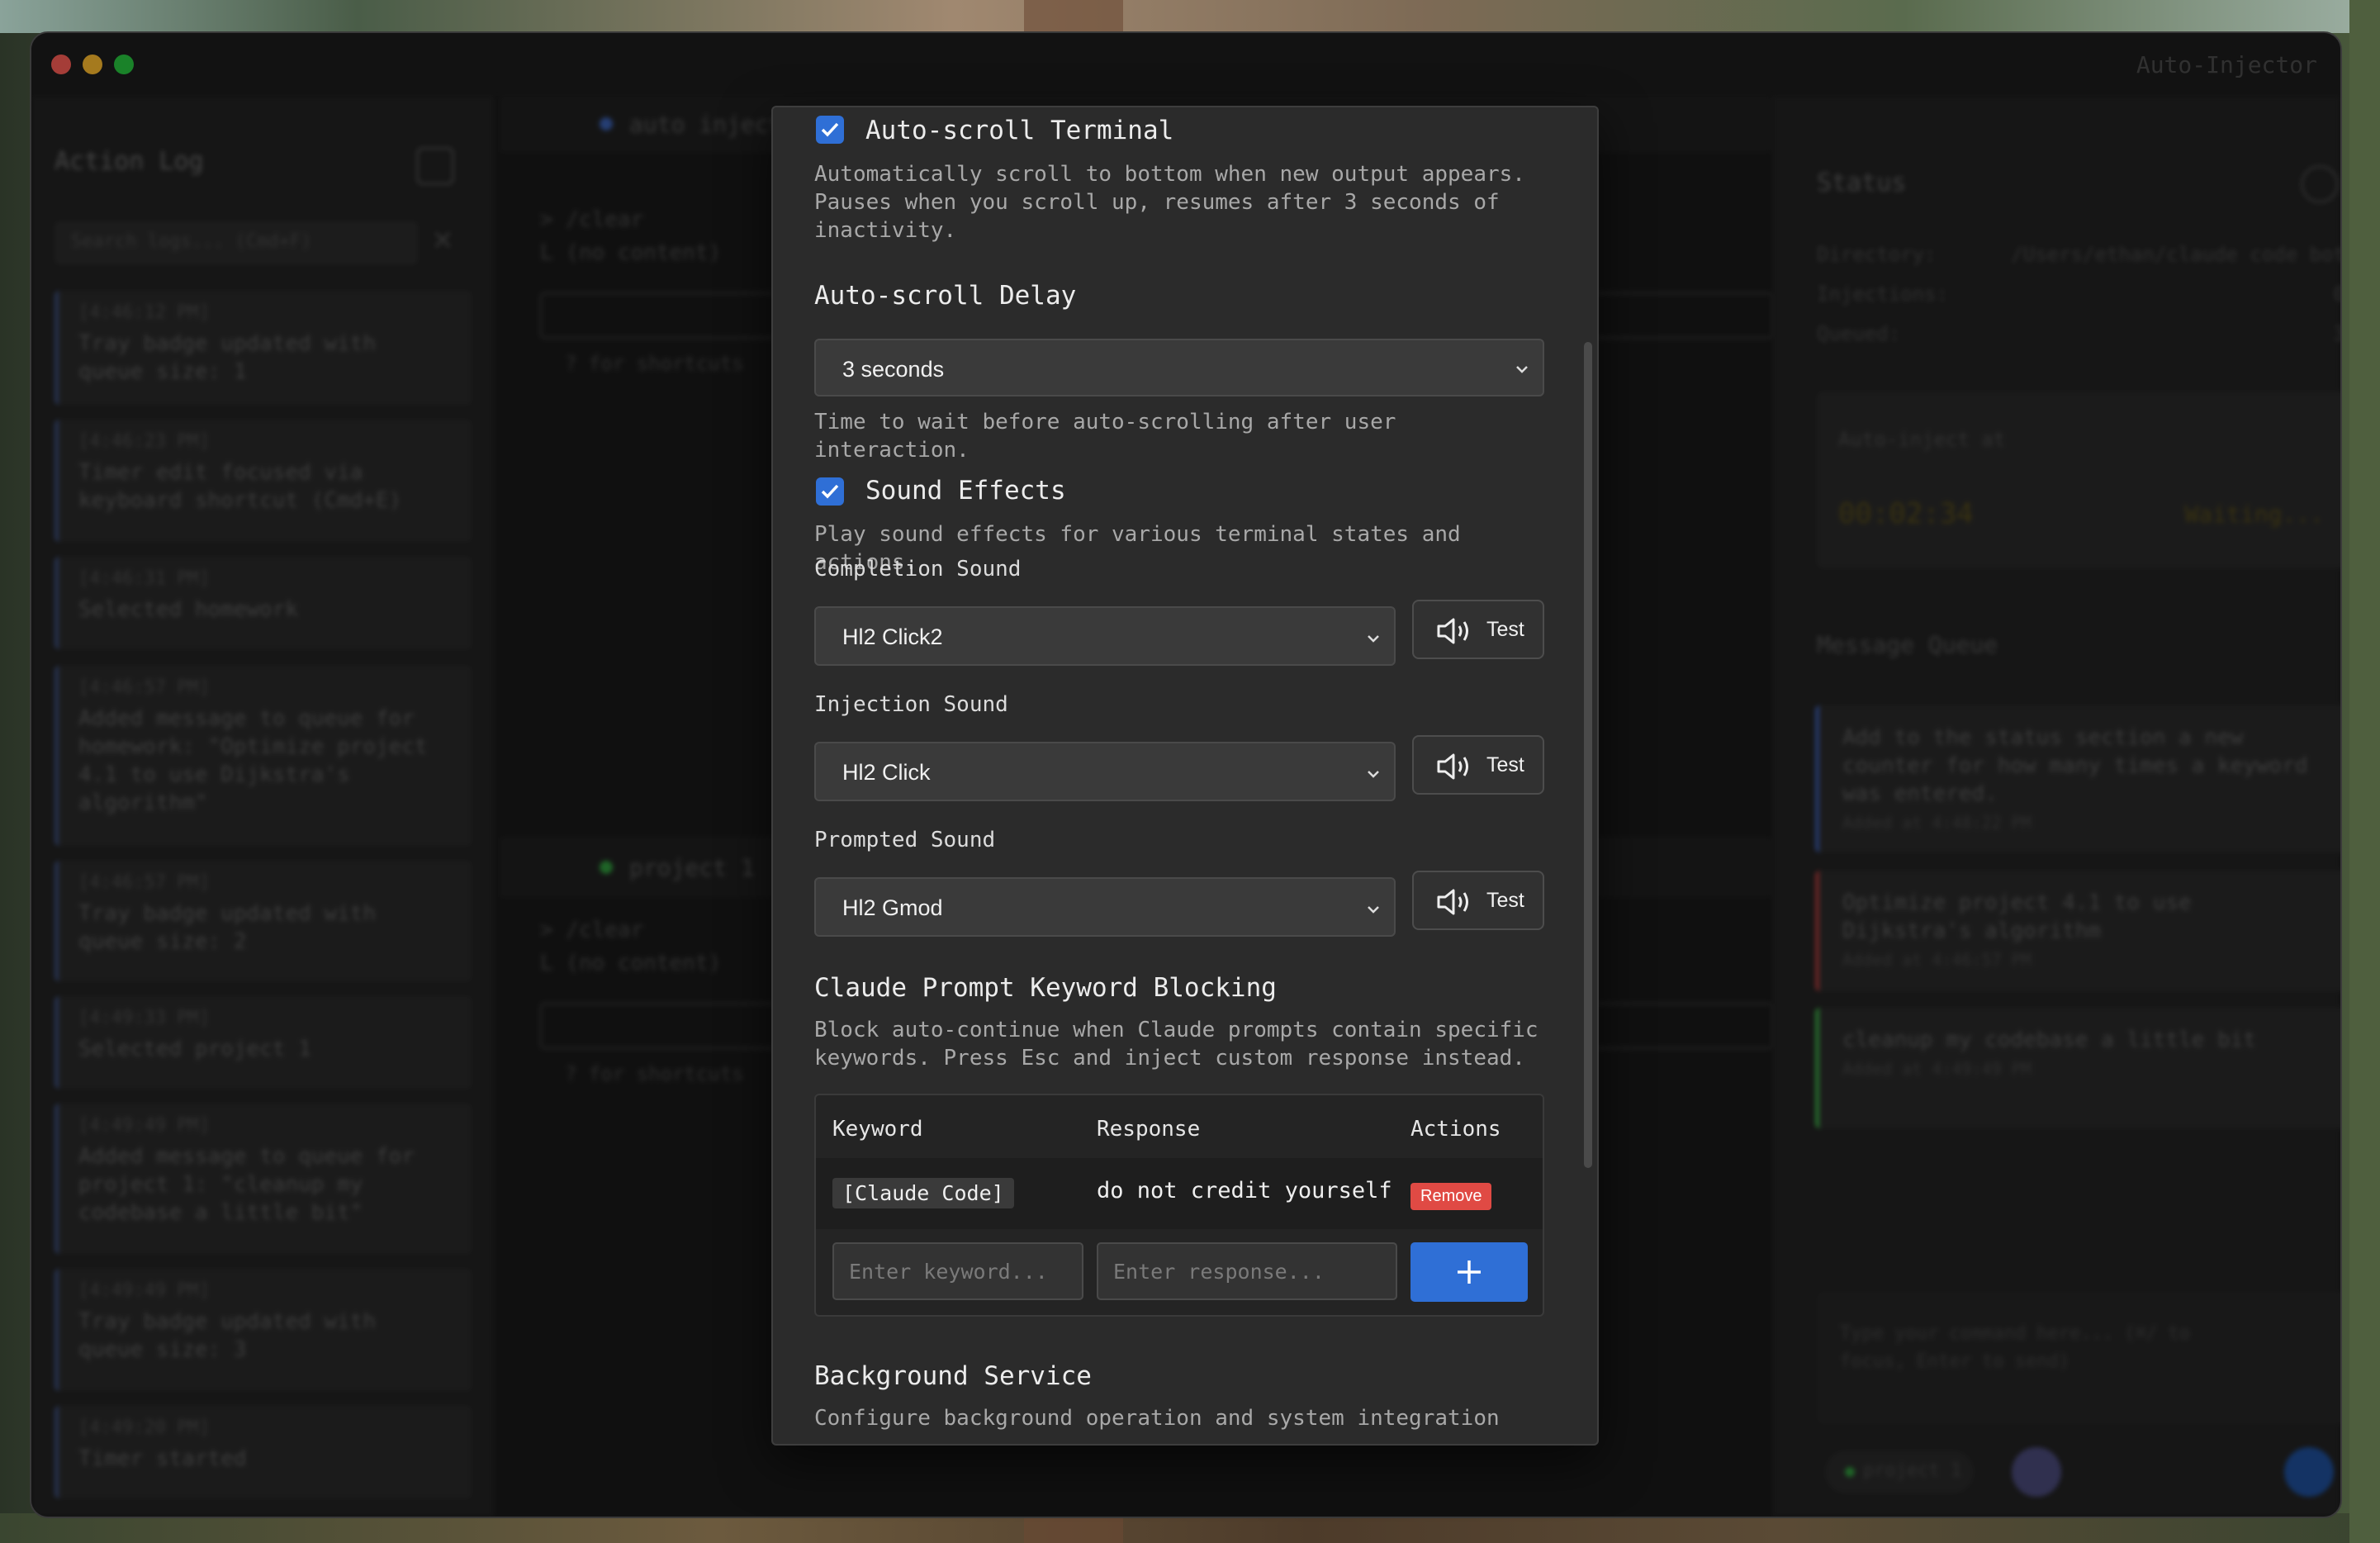 The width and height of the screenshot is (2380, 1543). Describe the element at coordinates (1455, 1129) in the screenshot. I see `actions-column-header: Actions` at that location.